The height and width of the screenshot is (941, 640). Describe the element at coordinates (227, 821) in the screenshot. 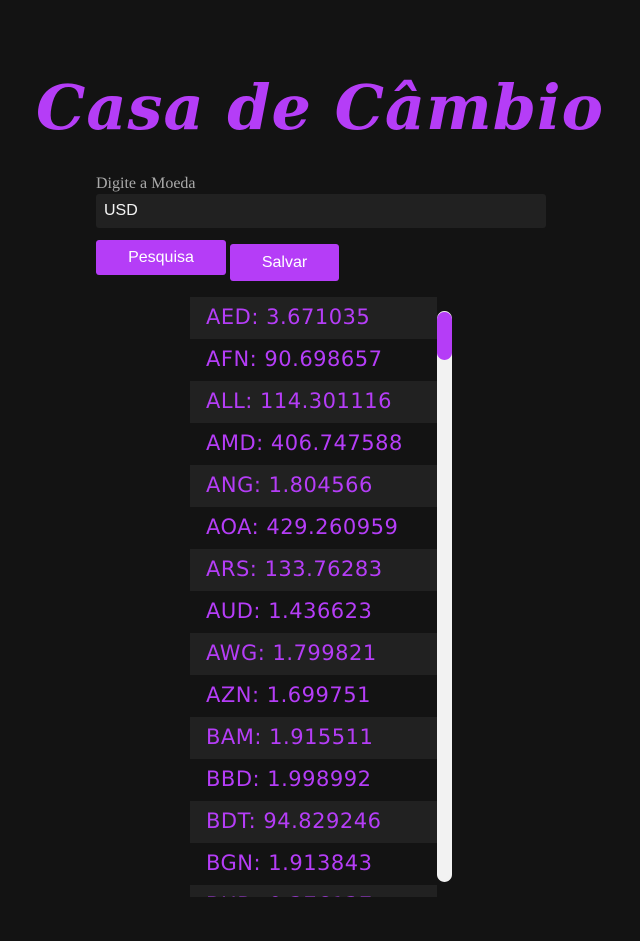

I see `rate-code: BDT` at that location.